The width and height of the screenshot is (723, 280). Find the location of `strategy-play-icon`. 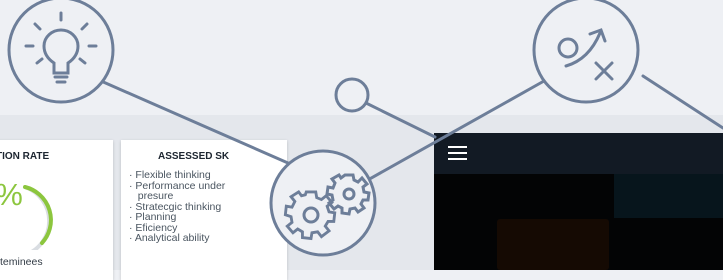

strategy-play-icon is located at coordinates (586, 52).